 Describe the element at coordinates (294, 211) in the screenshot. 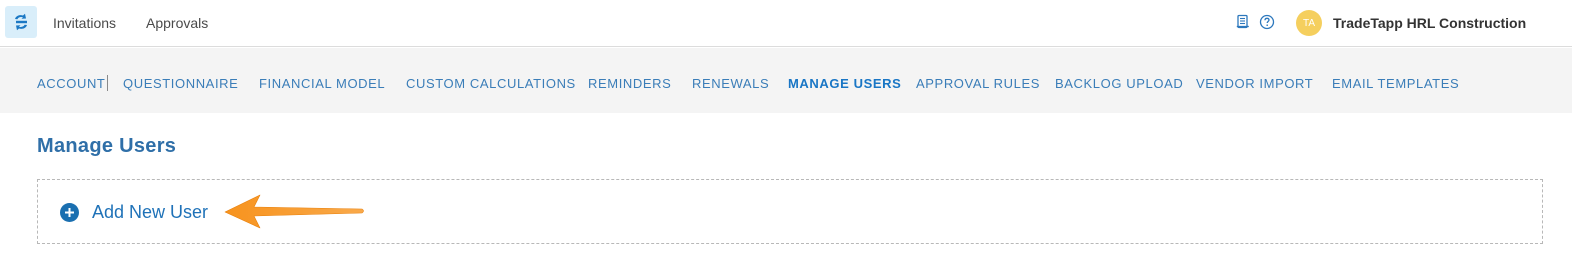

I see `orange-arrow-pointer` at that location.